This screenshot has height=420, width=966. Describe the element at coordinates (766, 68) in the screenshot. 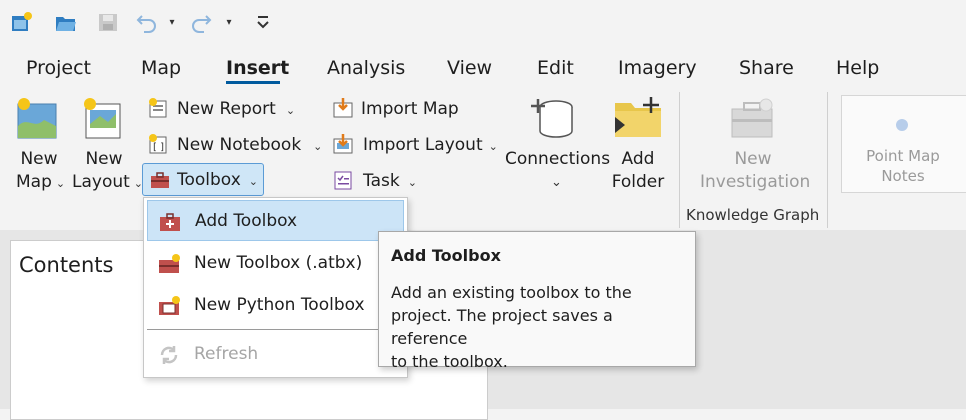

I see `tab-share: Share` at that location.